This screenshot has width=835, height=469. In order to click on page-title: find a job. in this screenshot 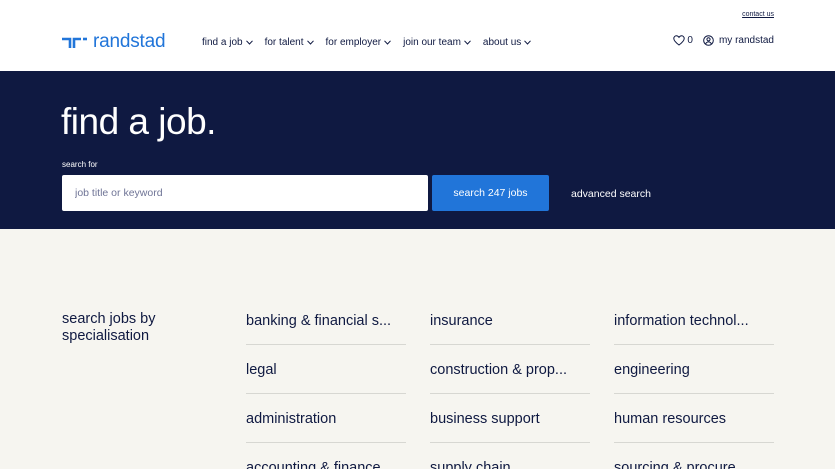, I will do `click(138, 121)`.